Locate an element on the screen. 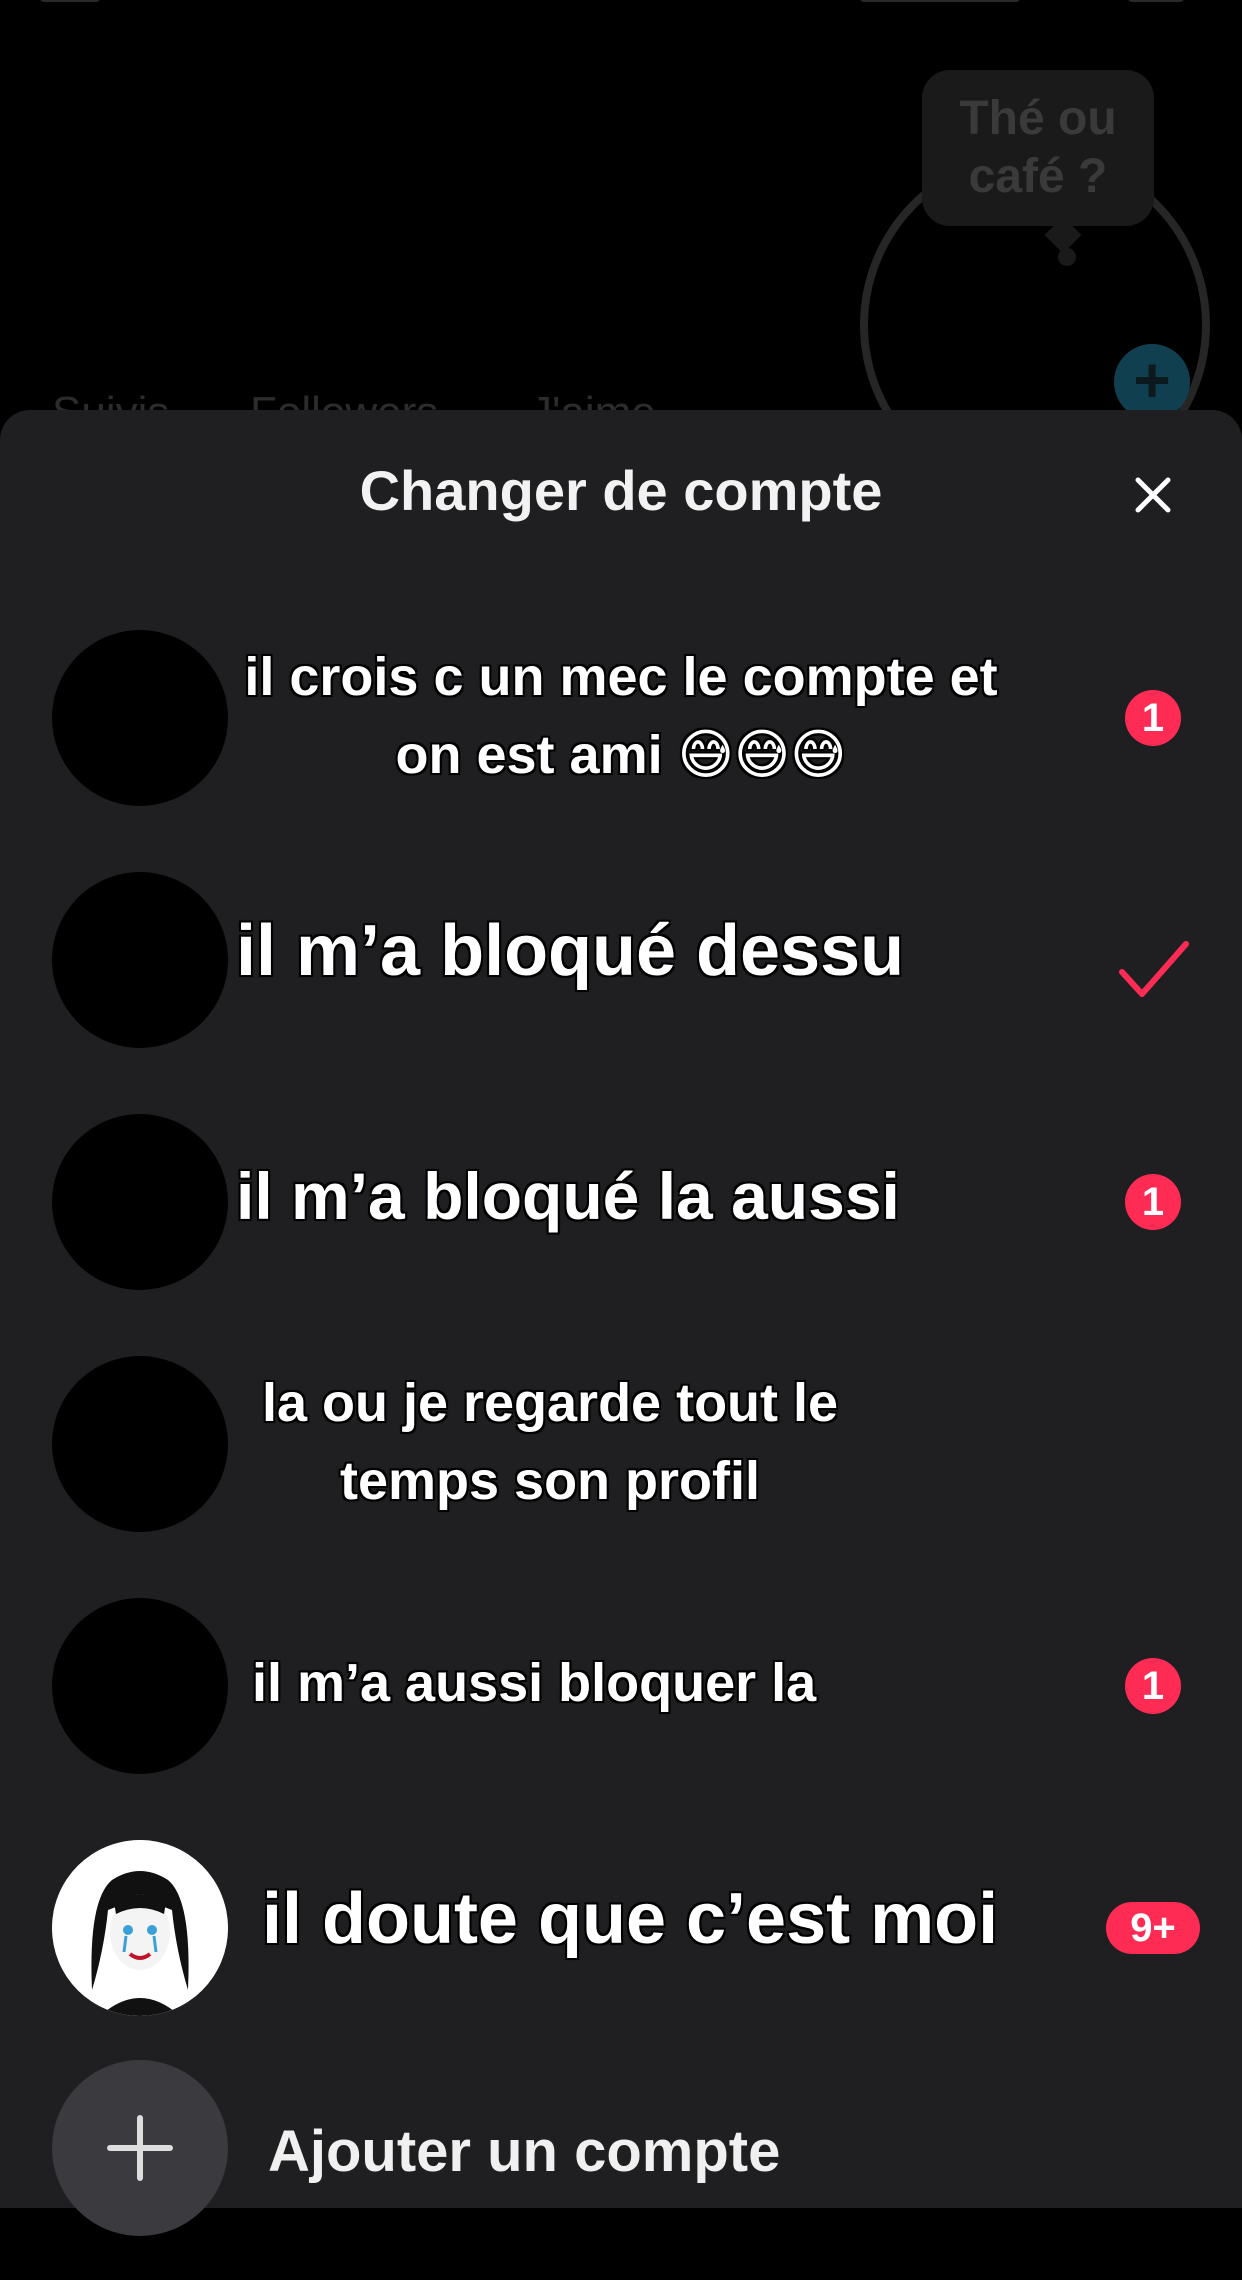 The width and height of the screenshot is (1242, 2280). sheet-title: Changer de compte is located at coordinates (621, 490).